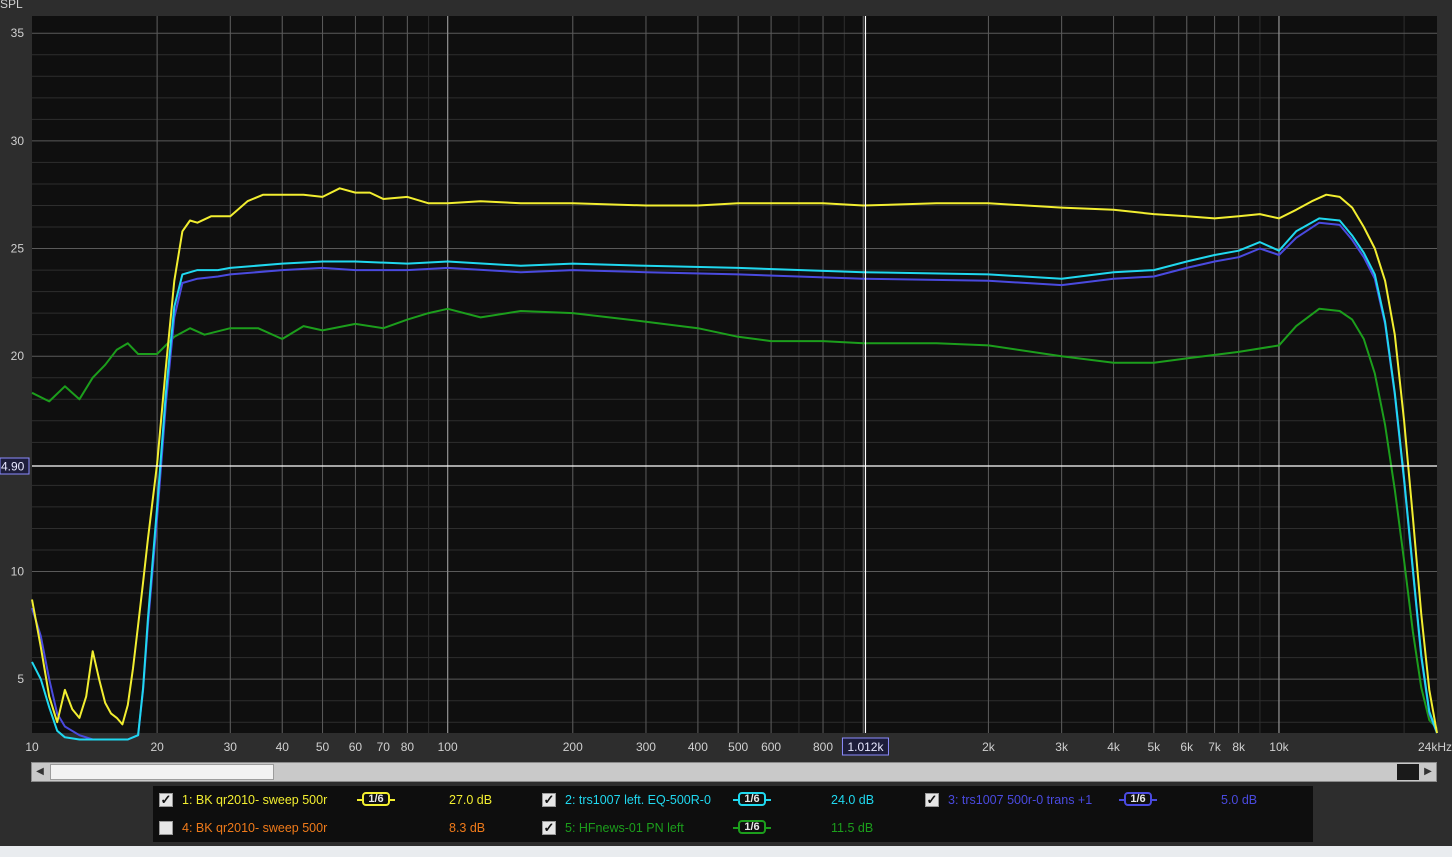  I want to click on scrollbar-thumb, so click(162, 772).